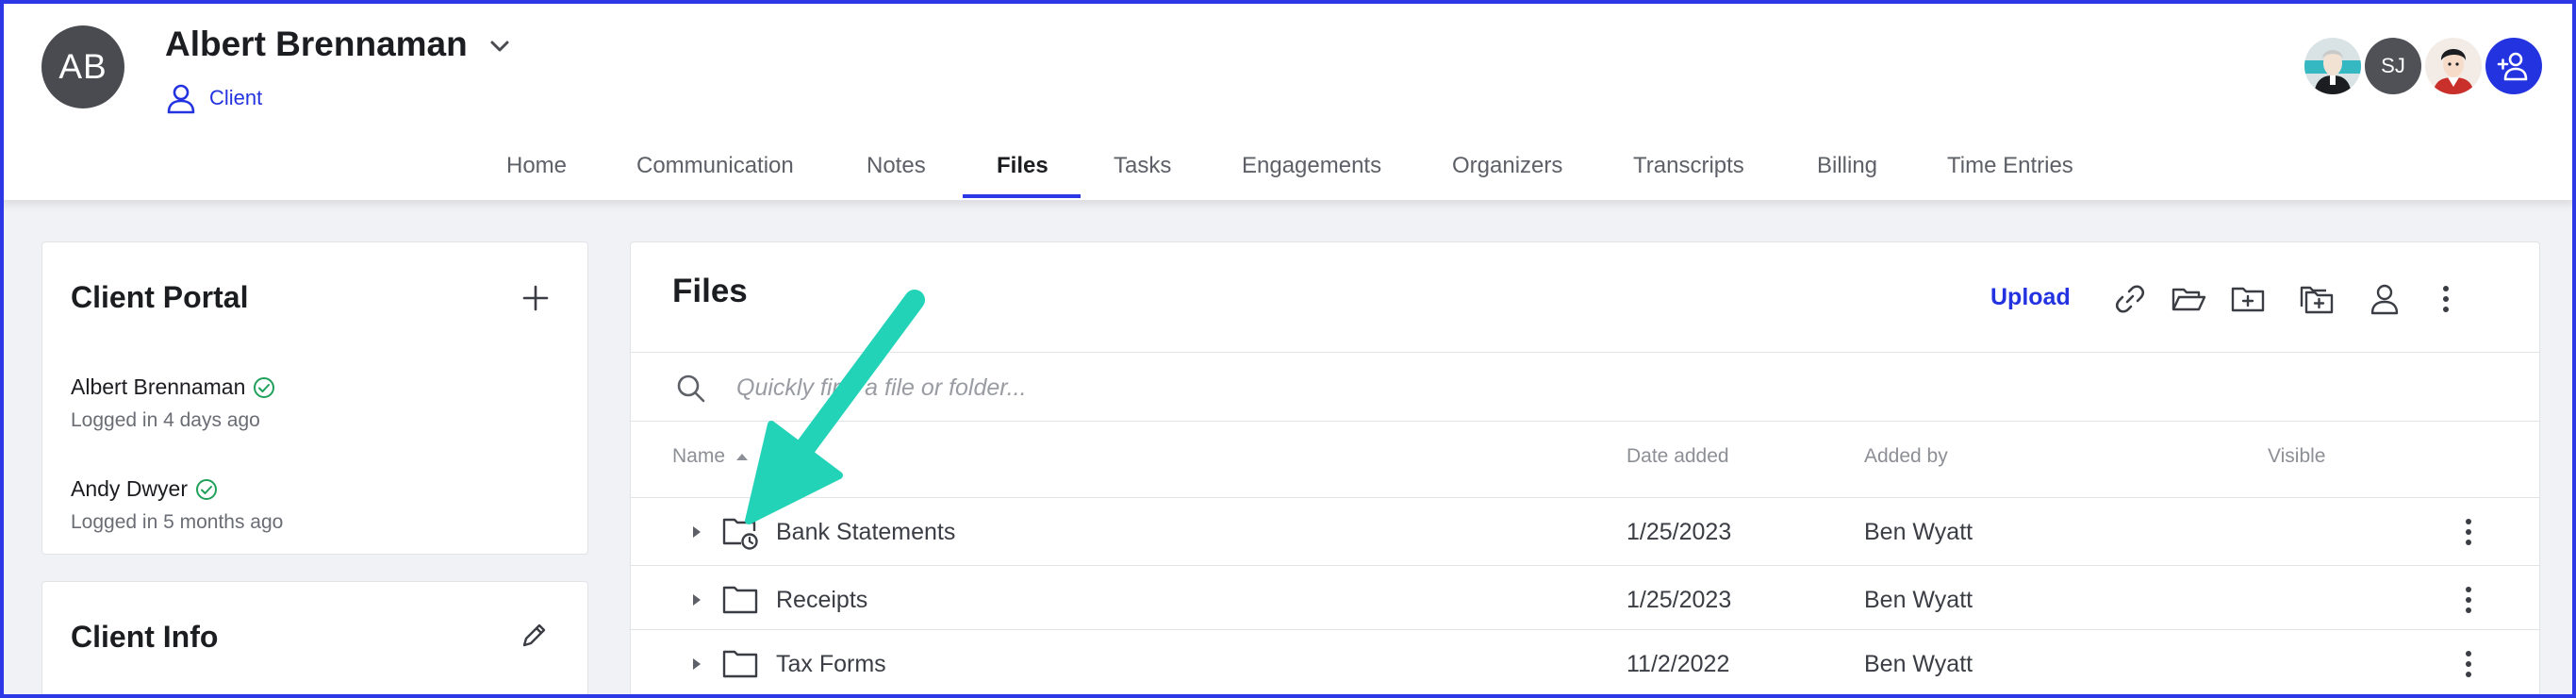  What do you see at coordinates (2393, 66) in the screenshot?
I see `team-member-avatar: SJ` at bounding box center [2393, 66].